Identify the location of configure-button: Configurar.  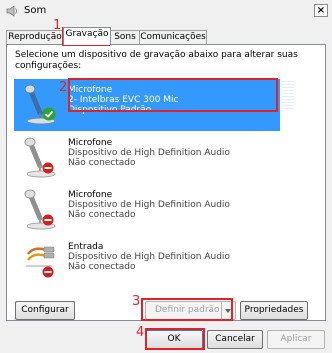
(45, 310).